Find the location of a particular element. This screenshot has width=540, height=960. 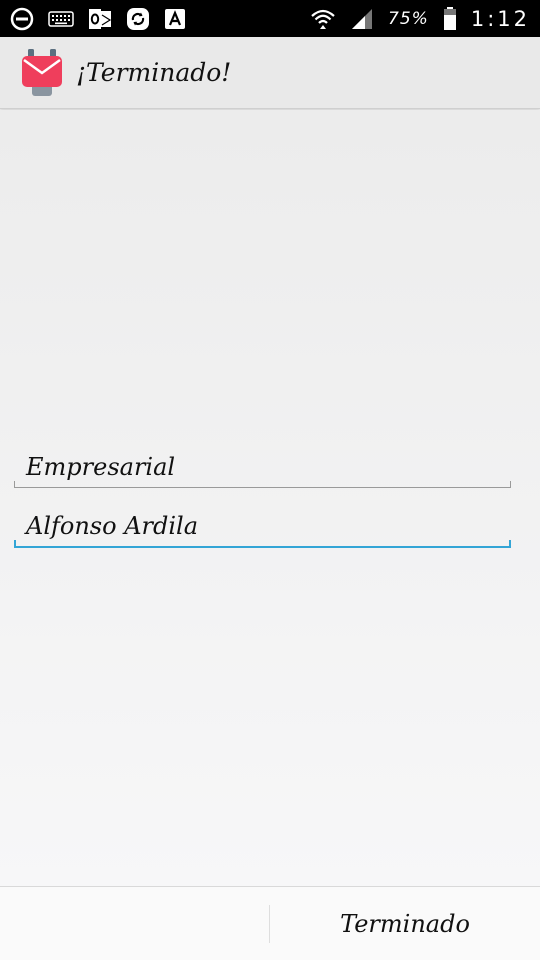

bottom-button-bar: Terminado is located at coordinates (270, 923).